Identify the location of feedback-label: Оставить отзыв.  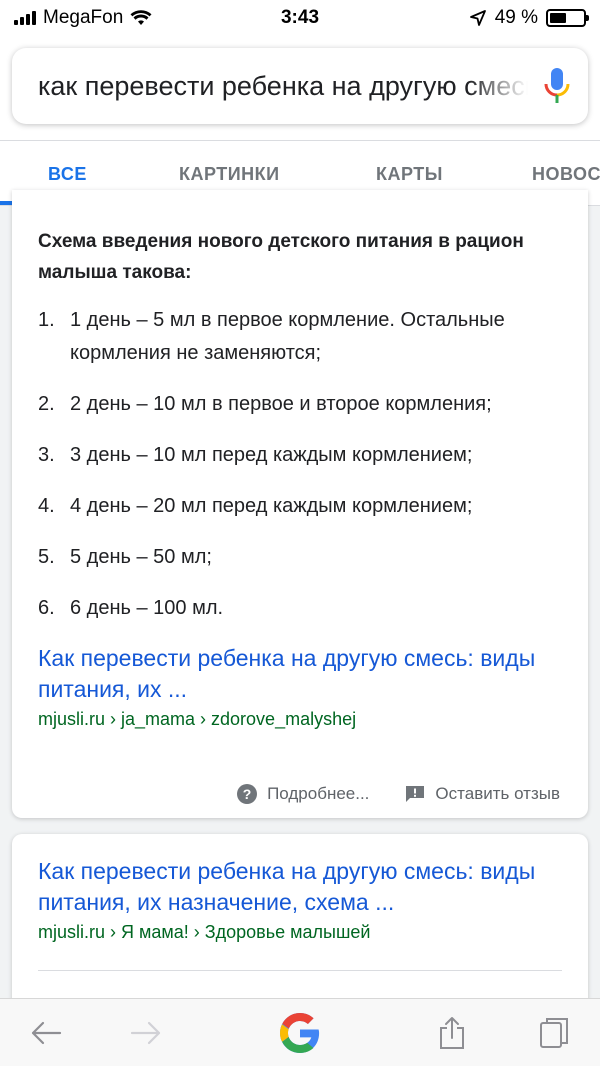
(497, 793).